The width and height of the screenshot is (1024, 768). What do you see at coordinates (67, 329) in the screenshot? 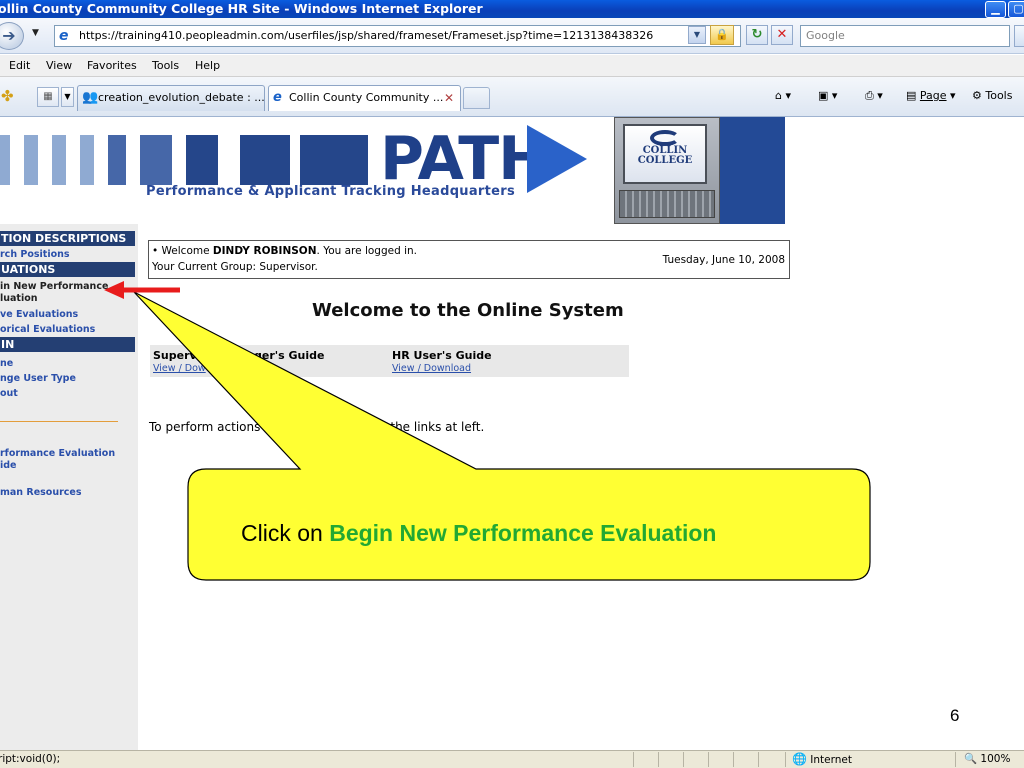
I see `sidebar-item-historical-evaluations: orical Evaluations` at bounding box center [67, 329].